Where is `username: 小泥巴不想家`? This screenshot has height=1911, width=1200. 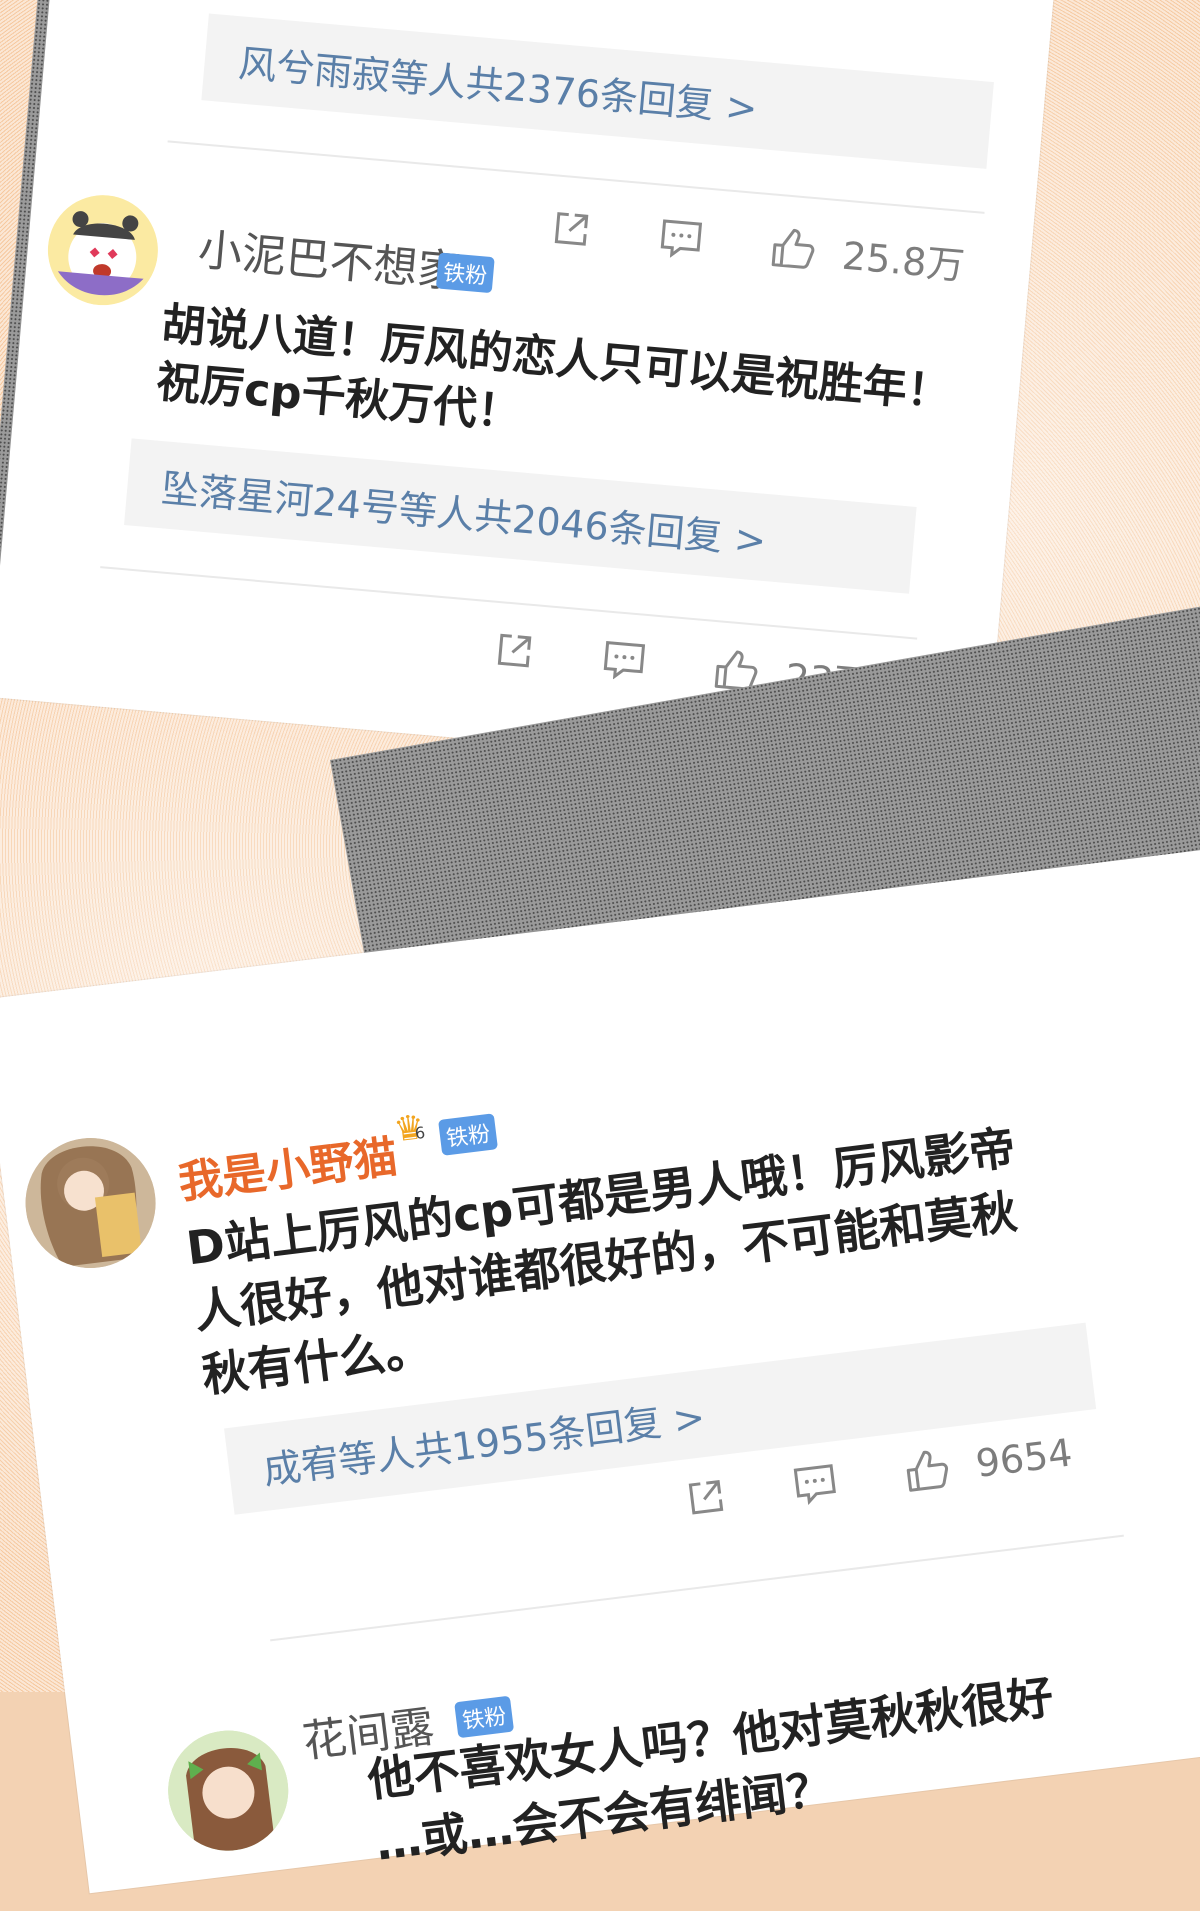
username: 小泥巴不想家 is located at coordinates (330, 257).